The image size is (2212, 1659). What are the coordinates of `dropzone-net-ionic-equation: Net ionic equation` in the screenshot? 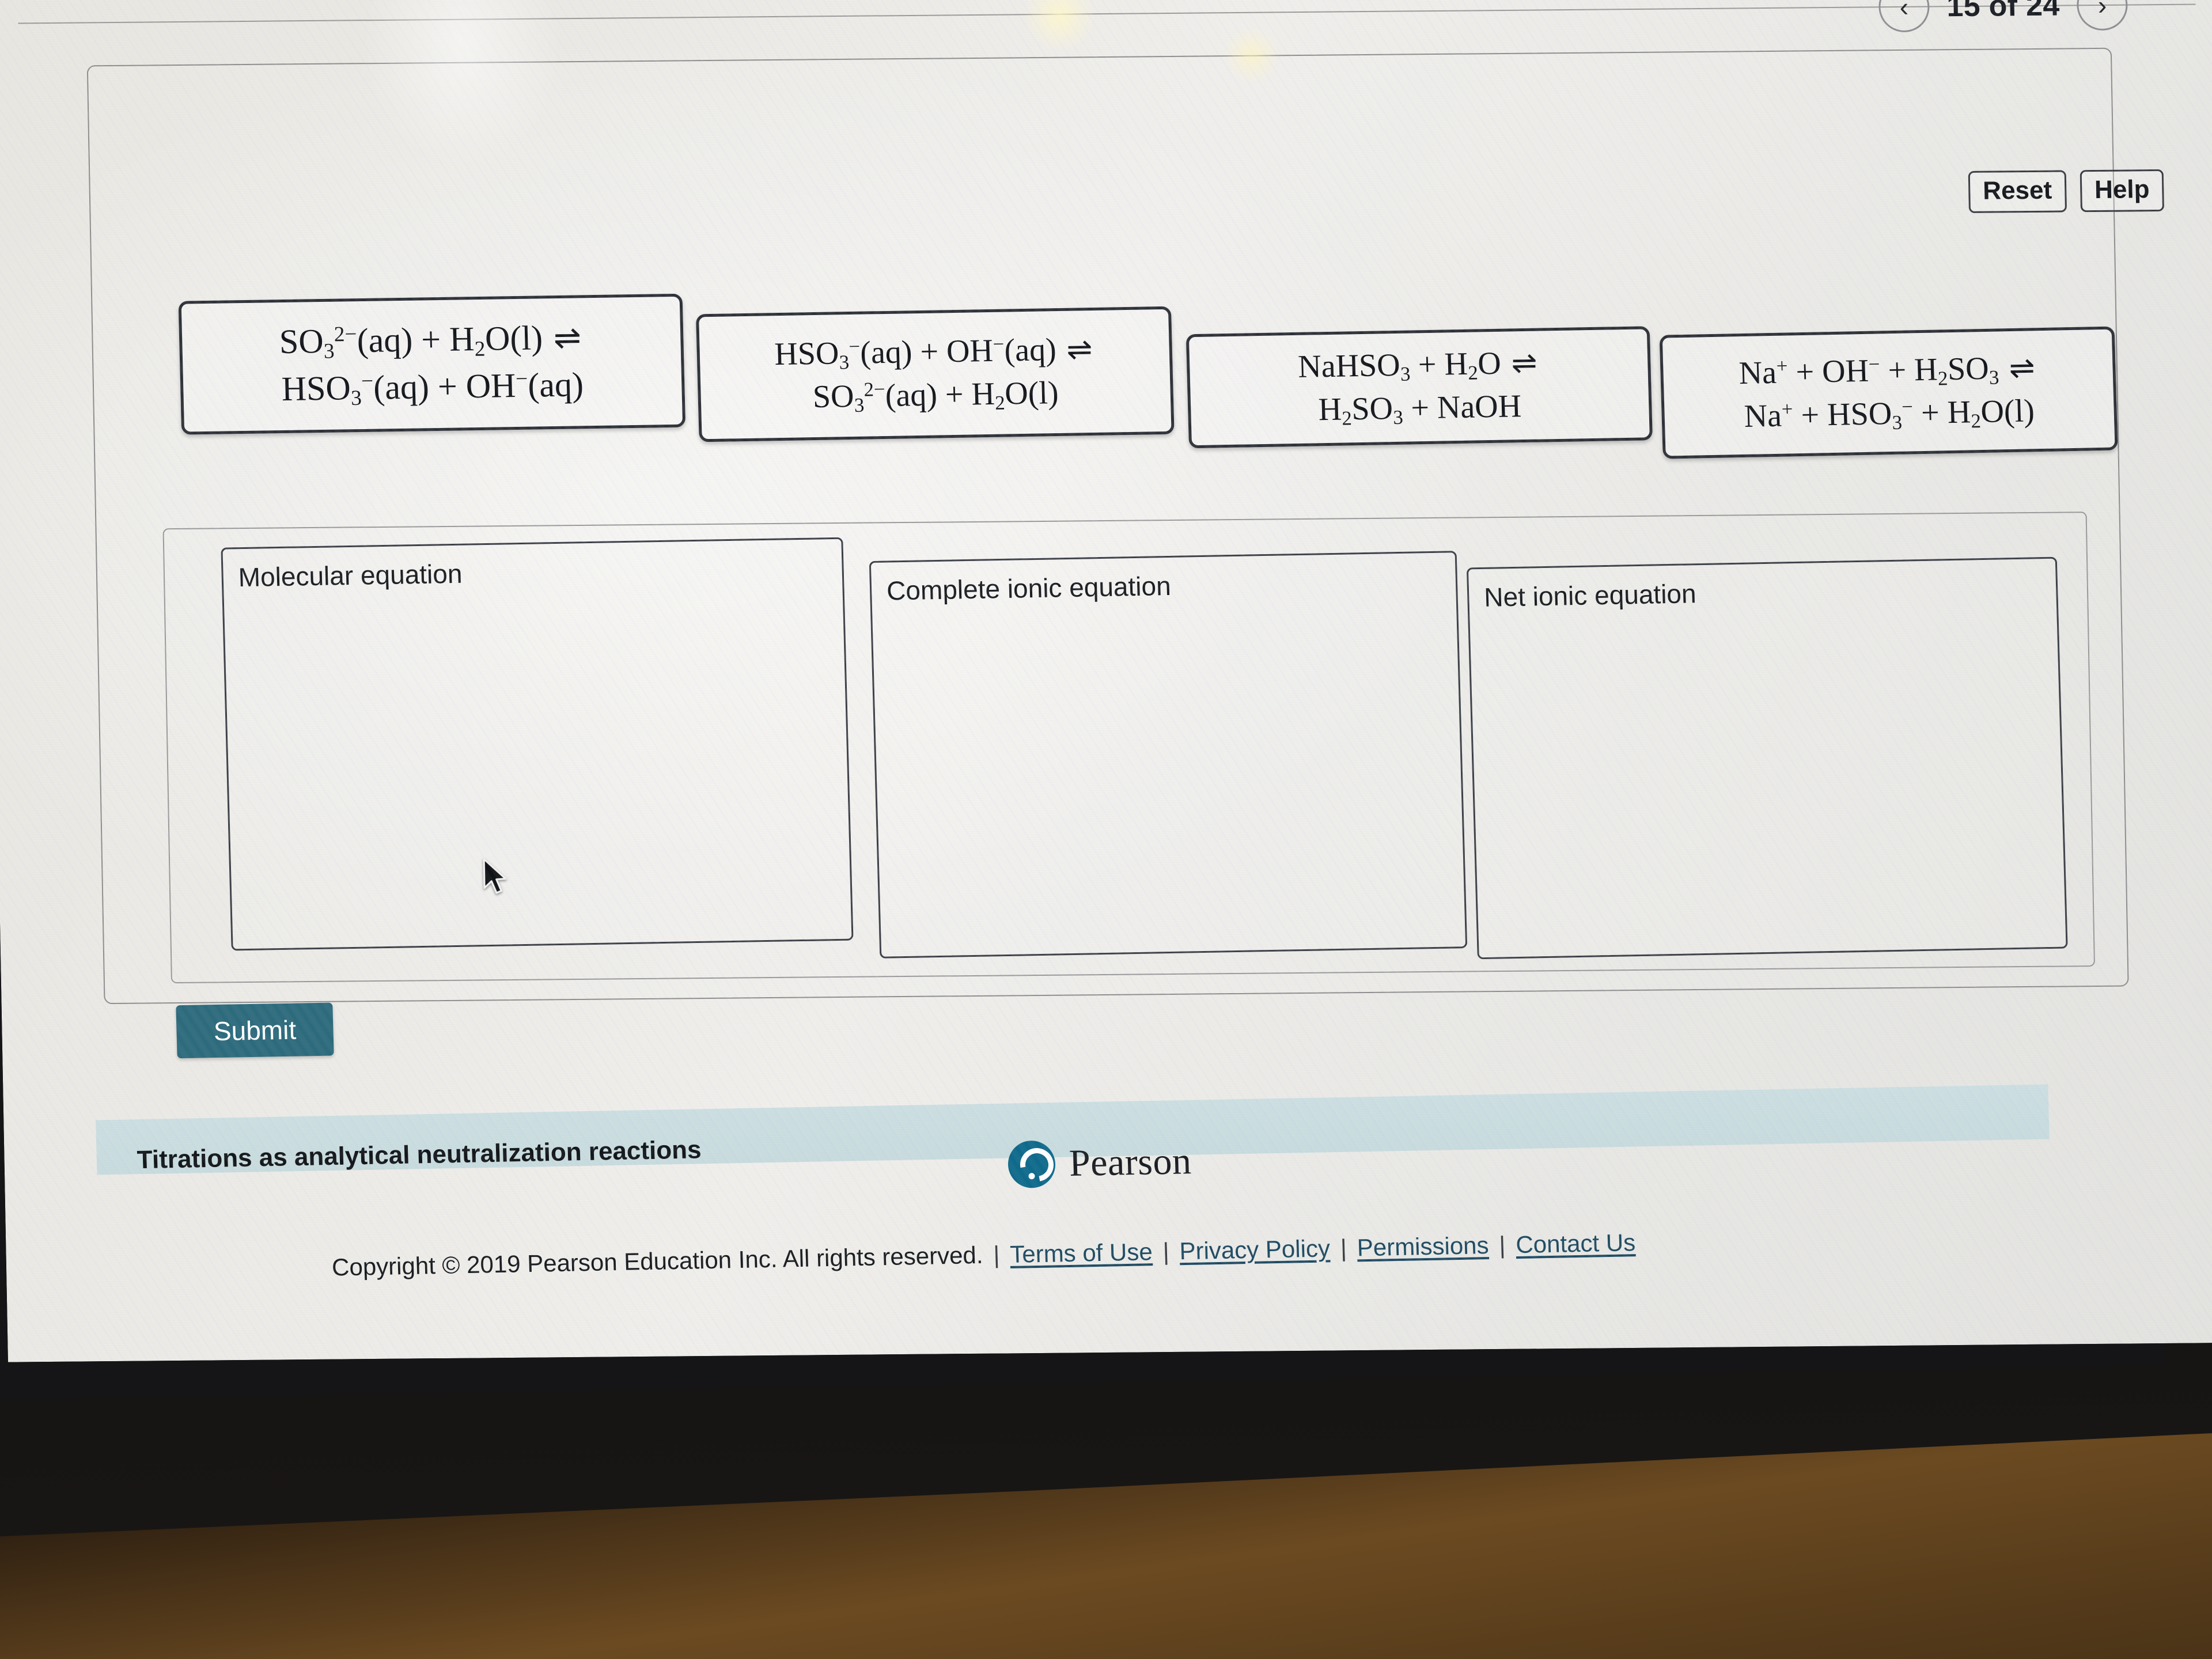 It's located at (1767, 758).